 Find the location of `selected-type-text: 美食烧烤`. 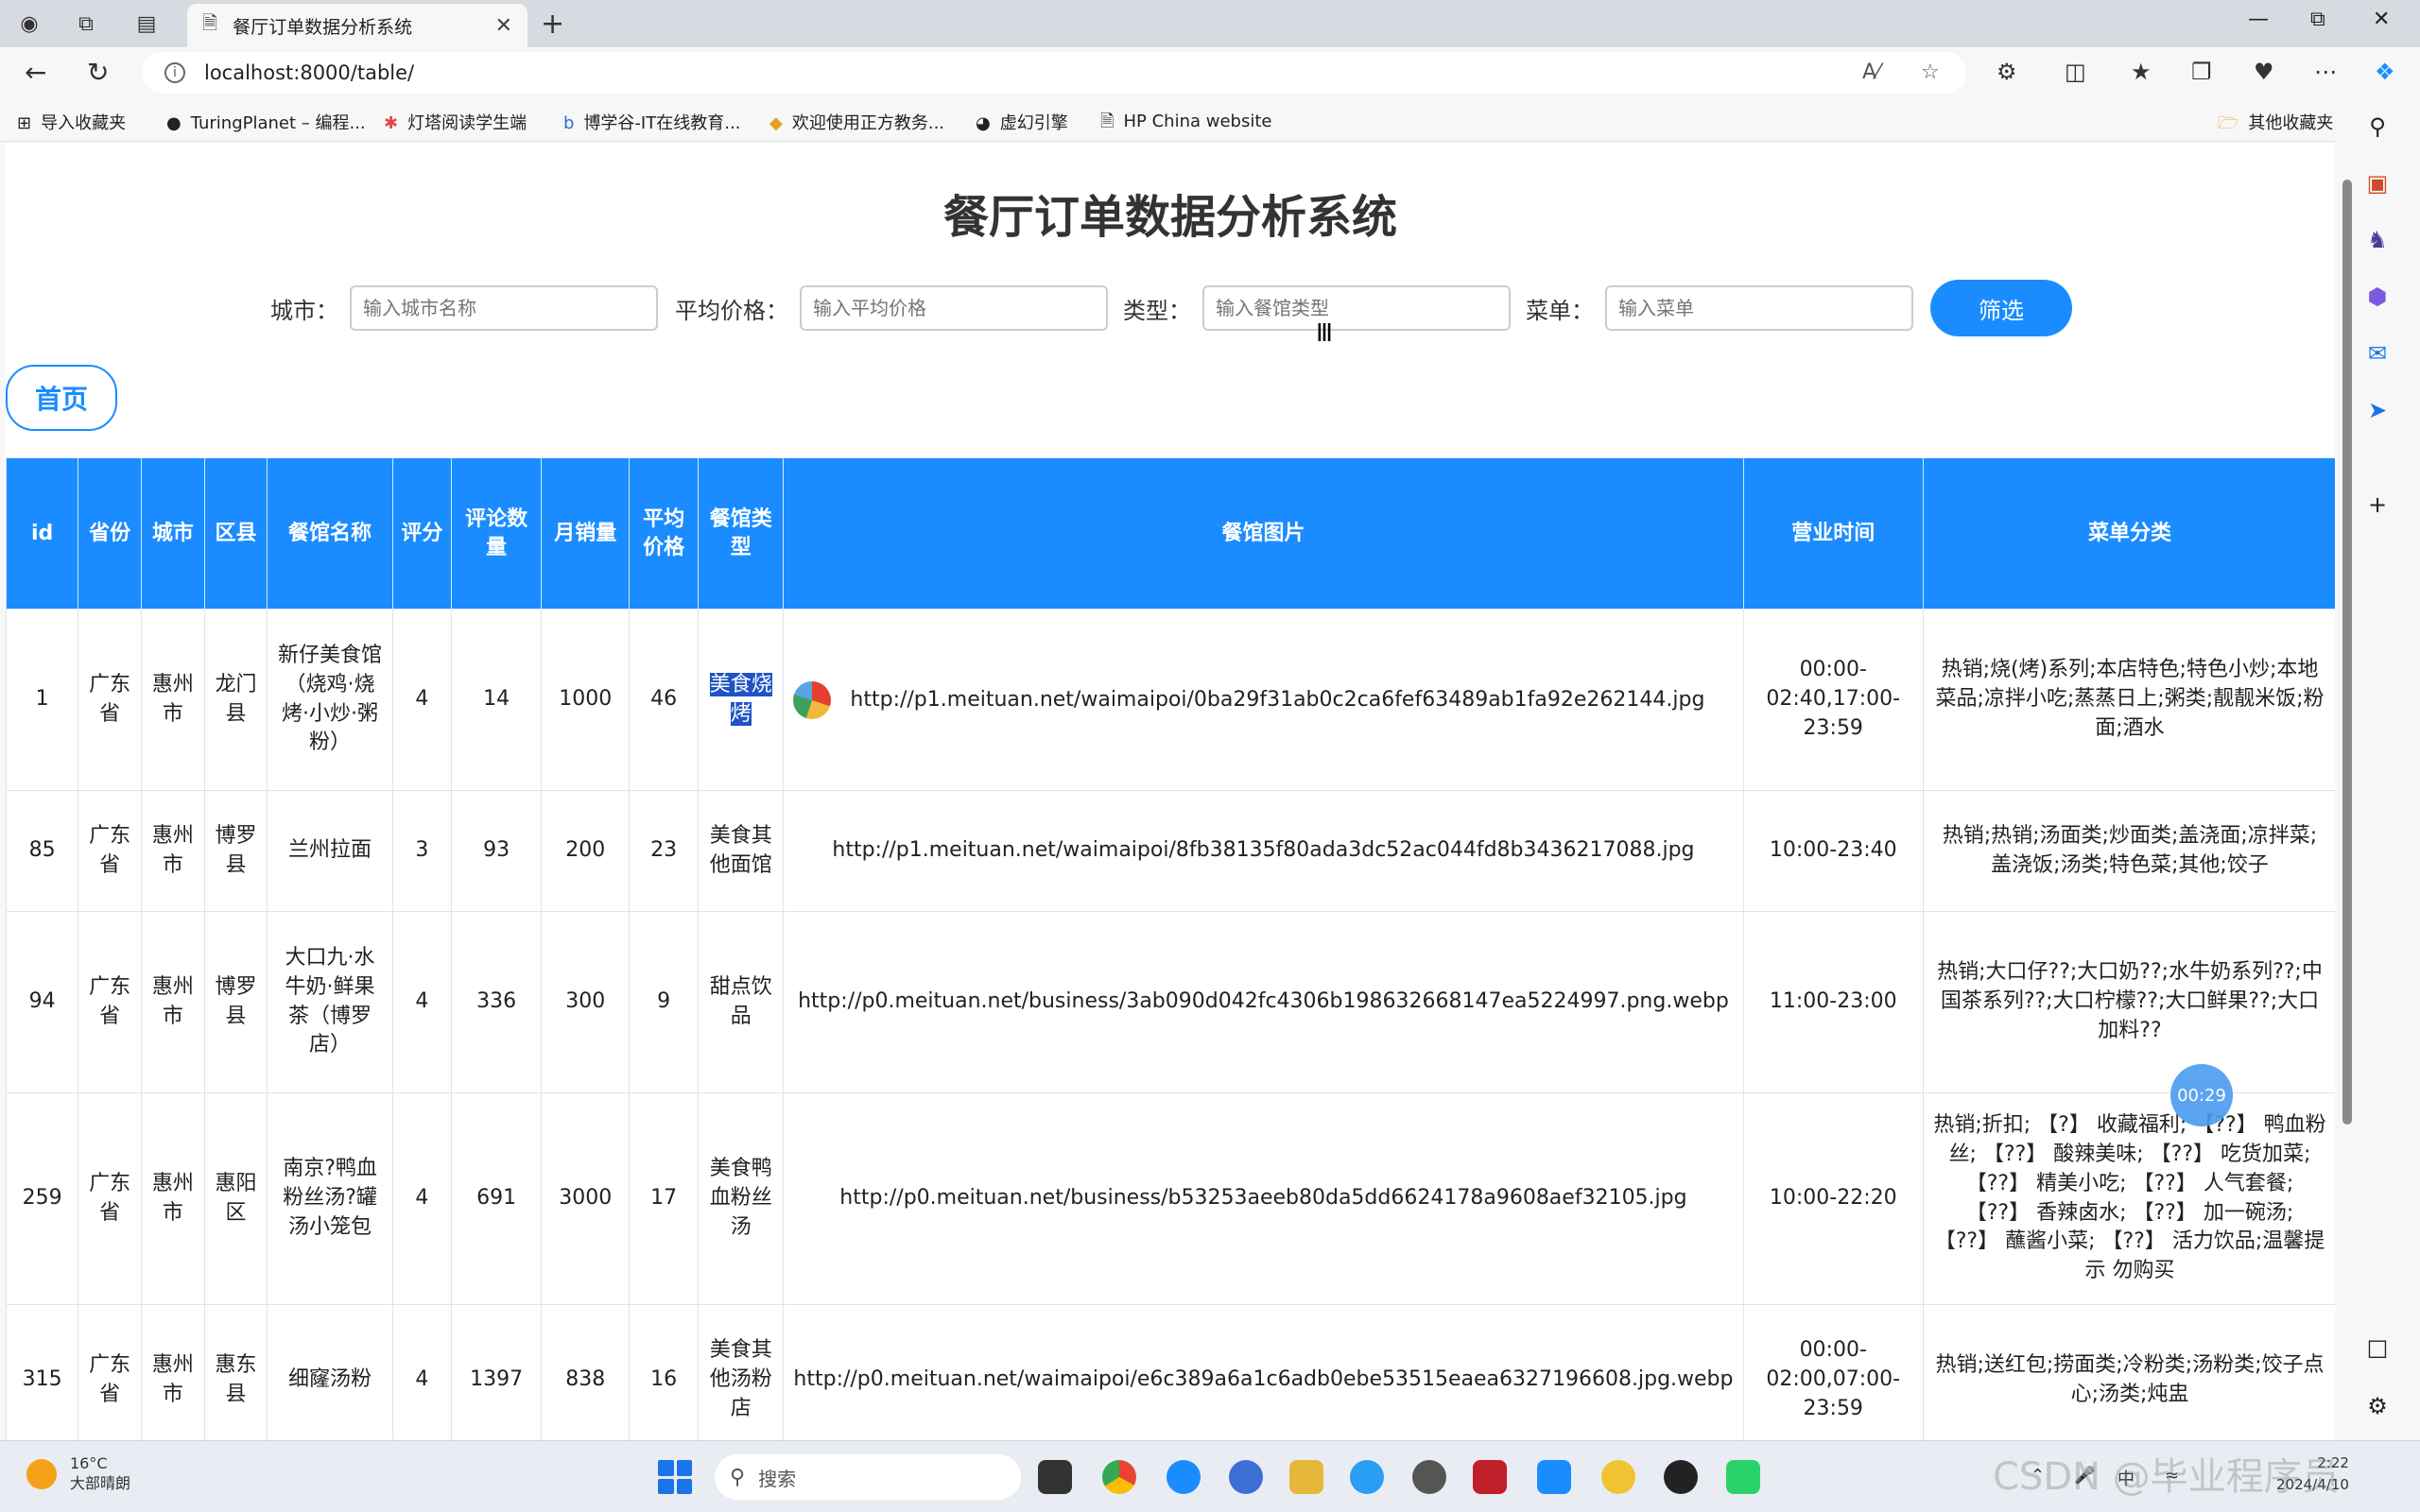

selected-type-text: 美食烧烤 is located at coordinates (740, 699).